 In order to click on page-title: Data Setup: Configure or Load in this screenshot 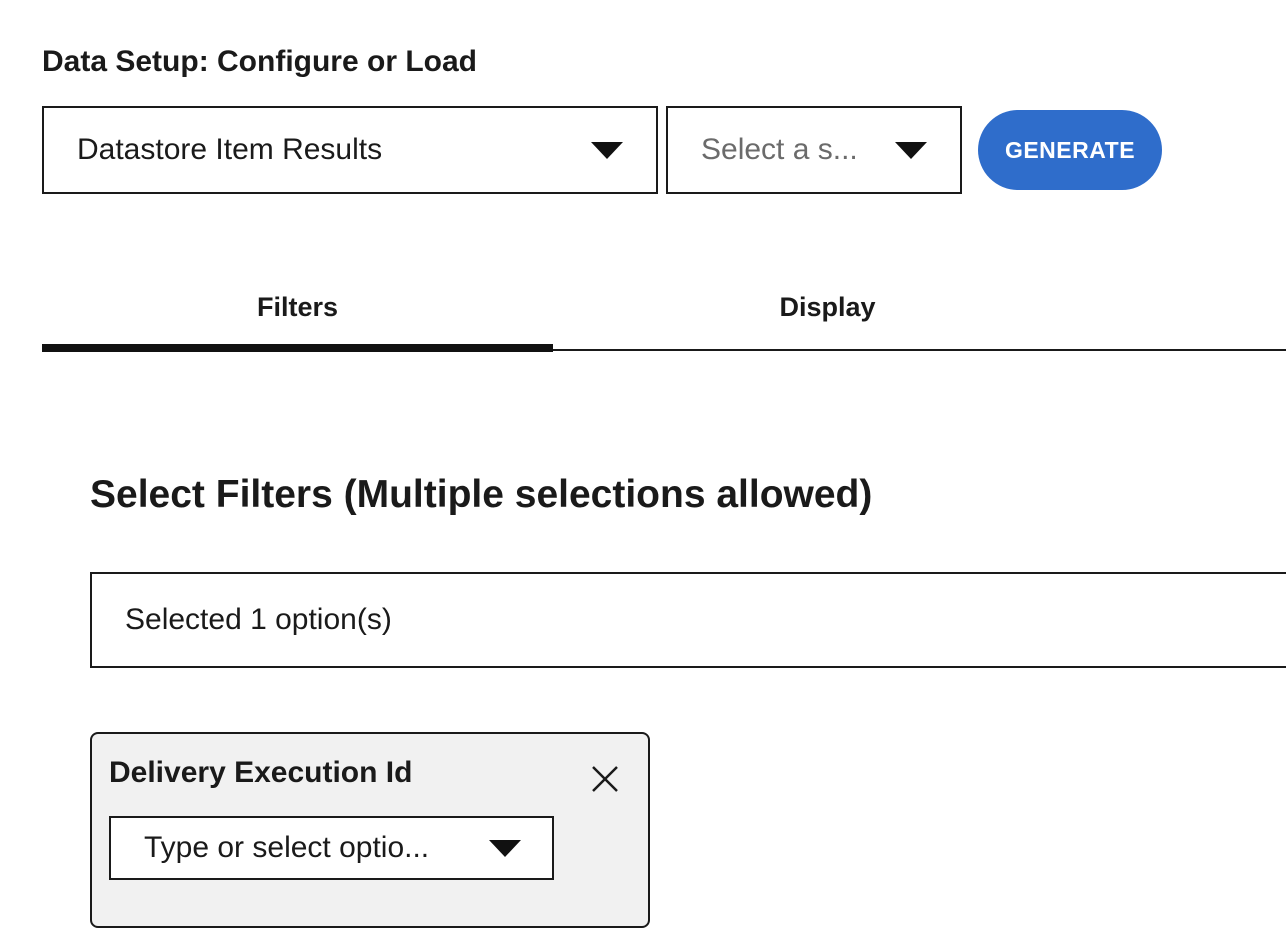, I will do `click(259, 61)`.